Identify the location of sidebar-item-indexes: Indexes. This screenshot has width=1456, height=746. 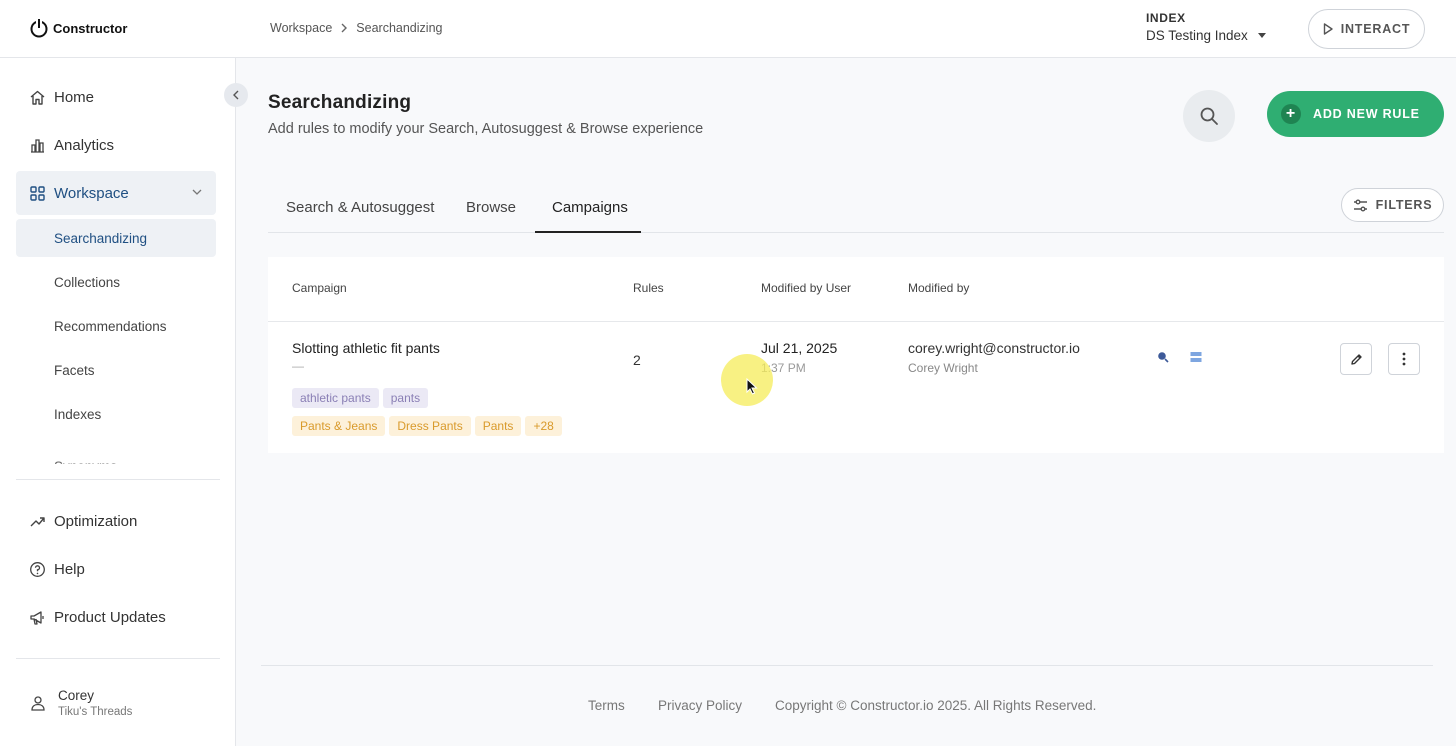
(116, 414).